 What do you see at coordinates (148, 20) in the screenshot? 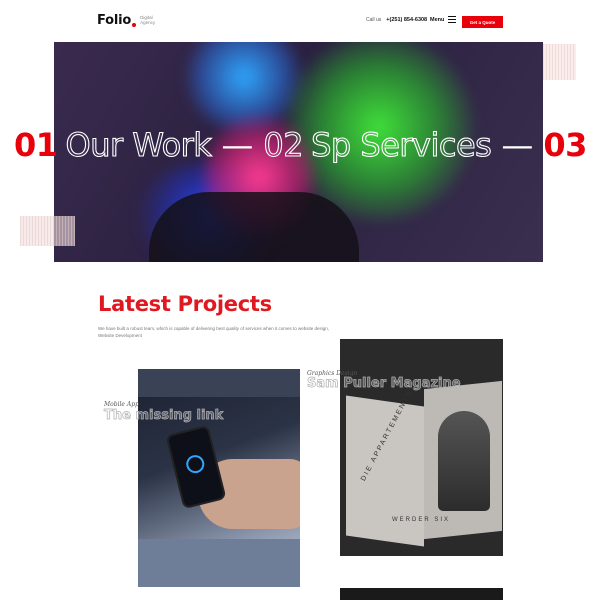
I see `logo-tagline: Digital Agency` at bounding box center [148, 20].